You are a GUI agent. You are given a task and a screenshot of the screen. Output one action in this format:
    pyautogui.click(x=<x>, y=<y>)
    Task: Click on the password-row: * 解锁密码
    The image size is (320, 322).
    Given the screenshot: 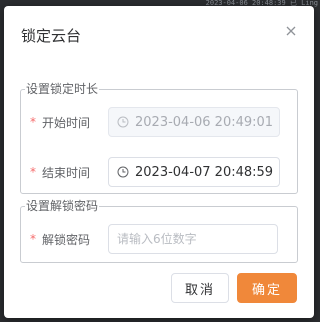 What is the action you would take?
    pyautogui.click(x=154, y=239)
    